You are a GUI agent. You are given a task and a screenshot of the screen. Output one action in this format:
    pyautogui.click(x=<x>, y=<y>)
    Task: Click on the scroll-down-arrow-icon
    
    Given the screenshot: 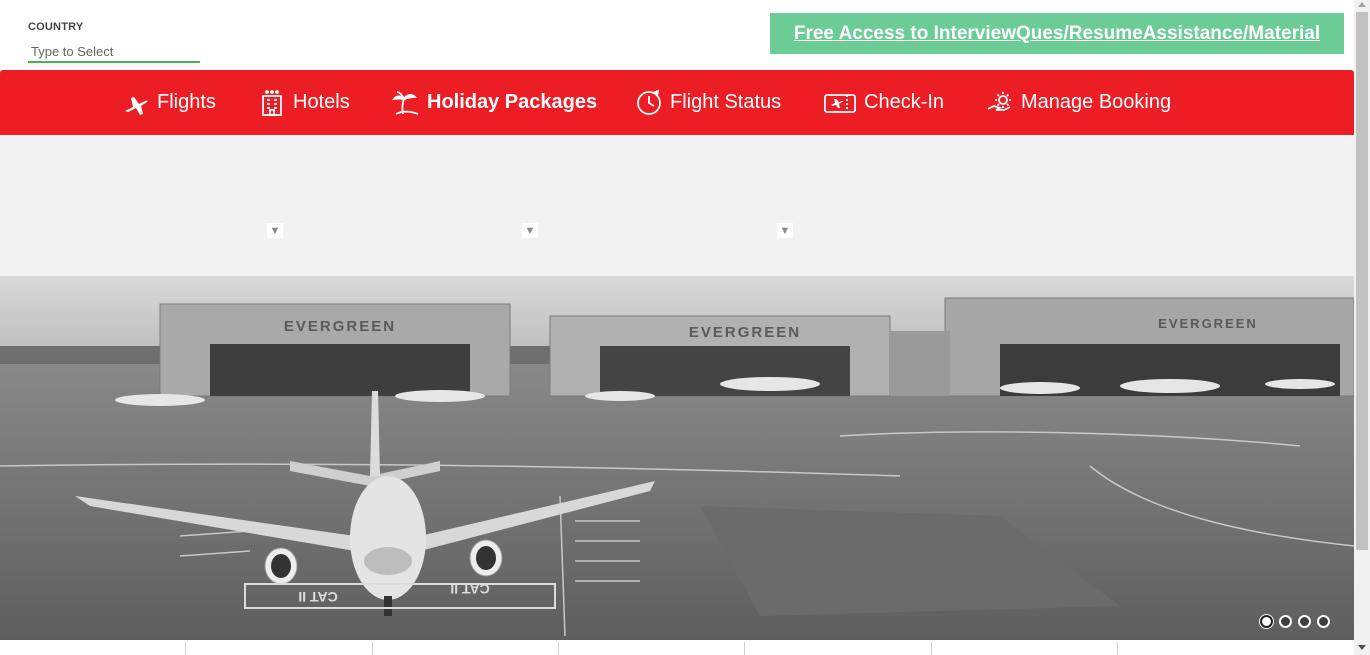 What is the action you would take?
    pyautogui.click(x=1362, y=647)
    